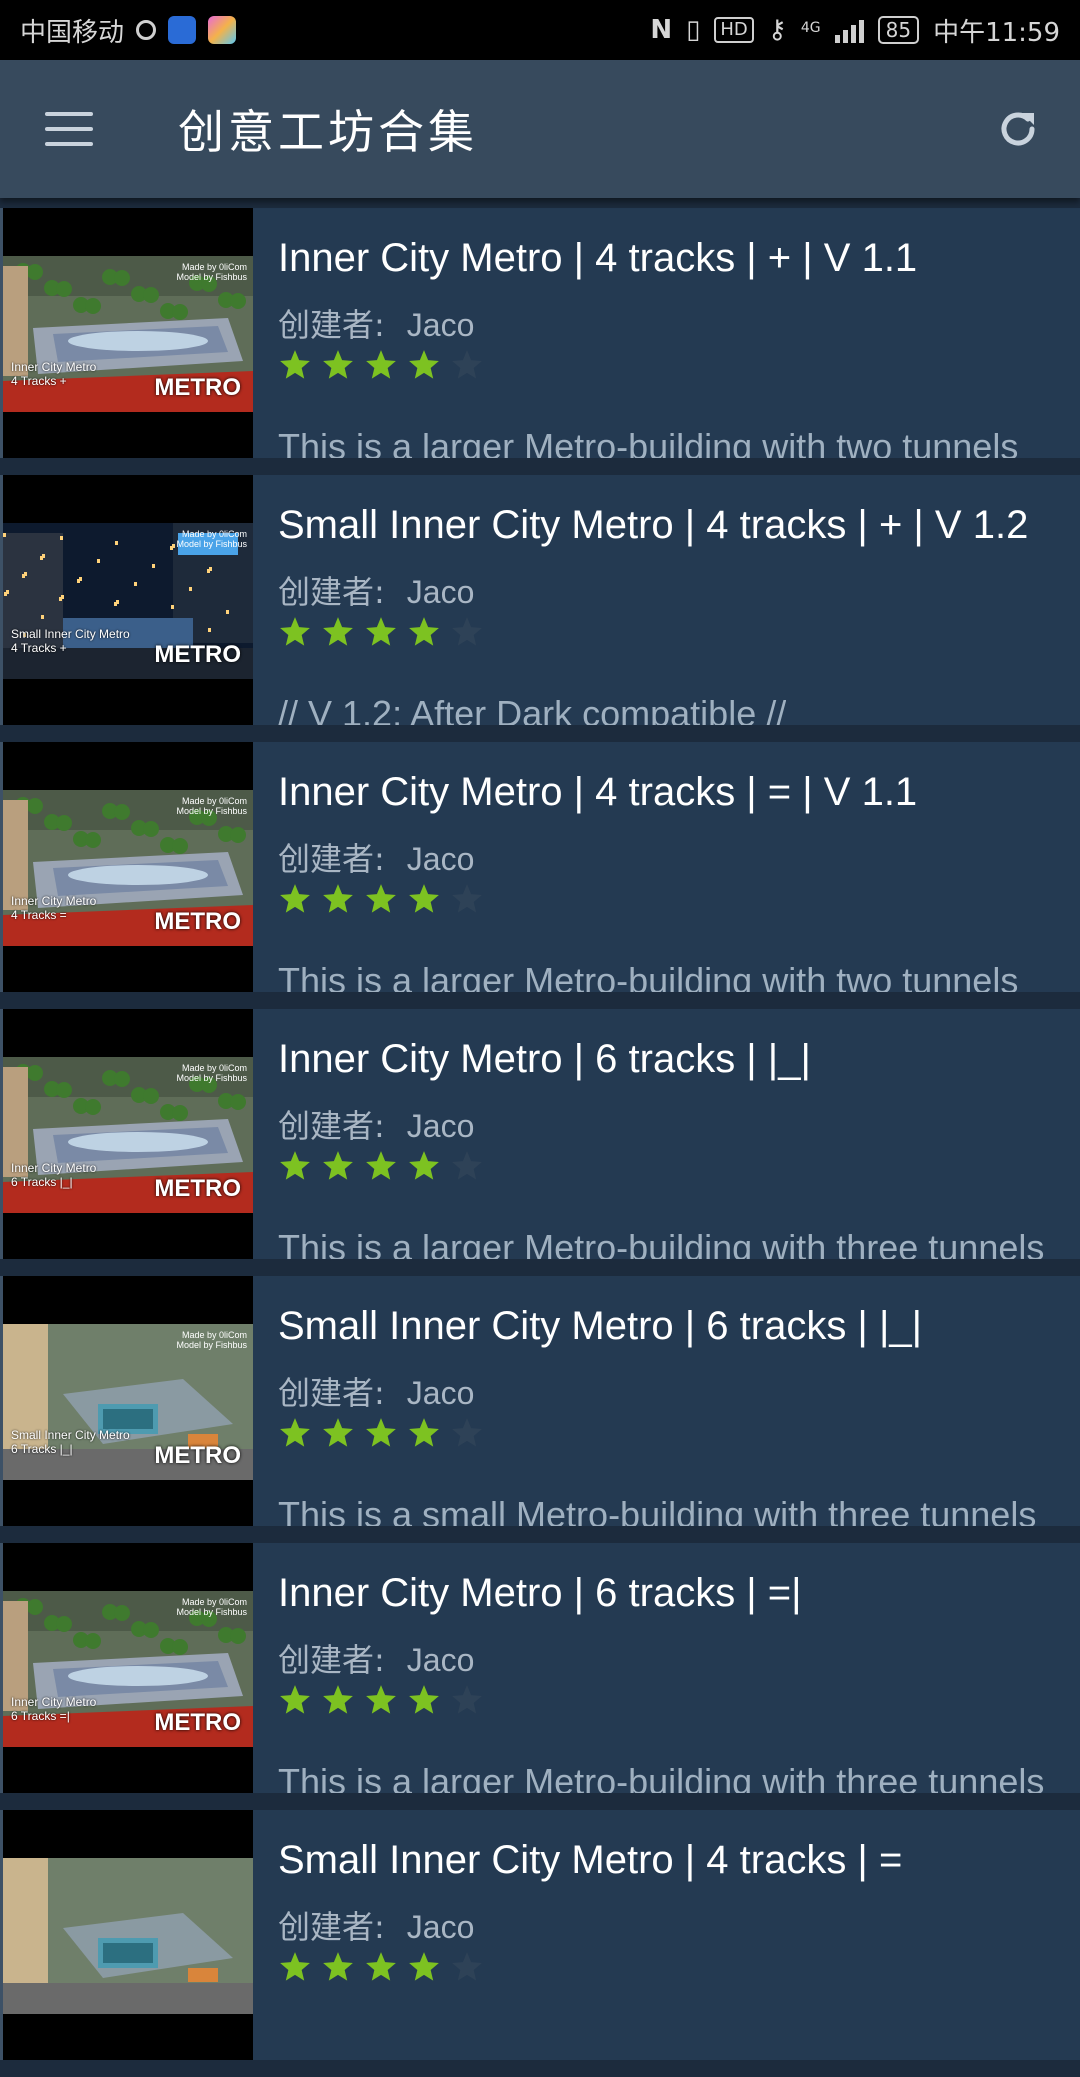  I want to click on thumbnail-caption: Inner City Metro 6 Tracks |_|, so click(54, 1175).